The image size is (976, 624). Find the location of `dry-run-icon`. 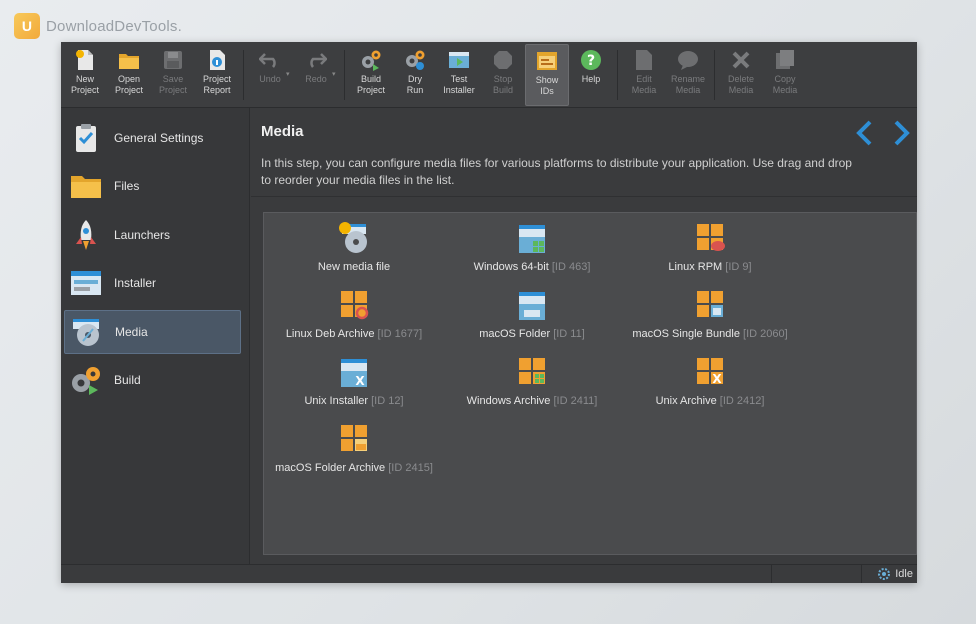

dry-run-icon is located at coordinates (415, 60).